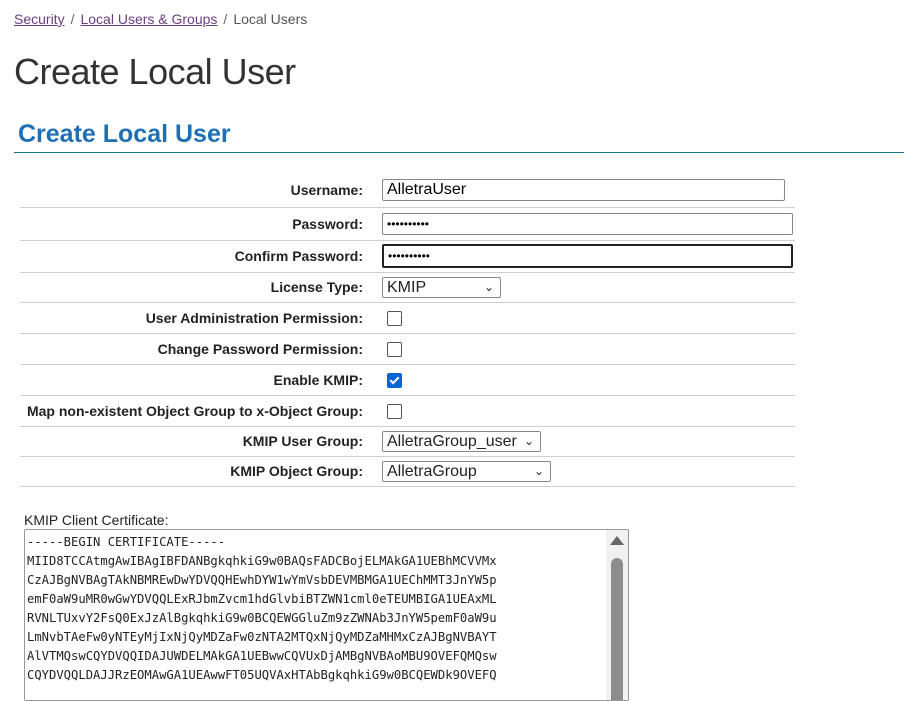  What do you see at coordinates (200, 224) in the screenshot?
I see `password-label: Password:` at bounding box center [200, 224].